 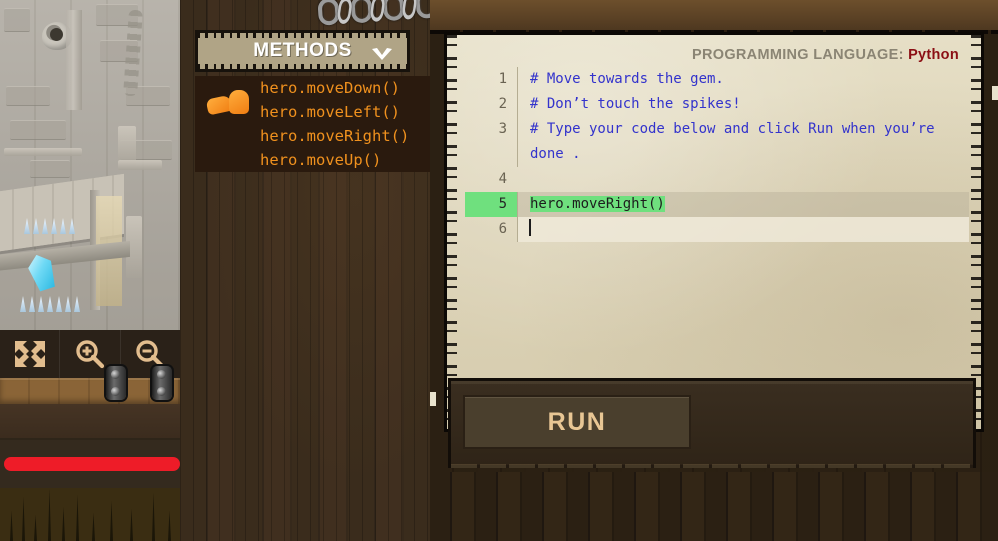 I want to click on run-button: RUN, so click(x=577, y=422).